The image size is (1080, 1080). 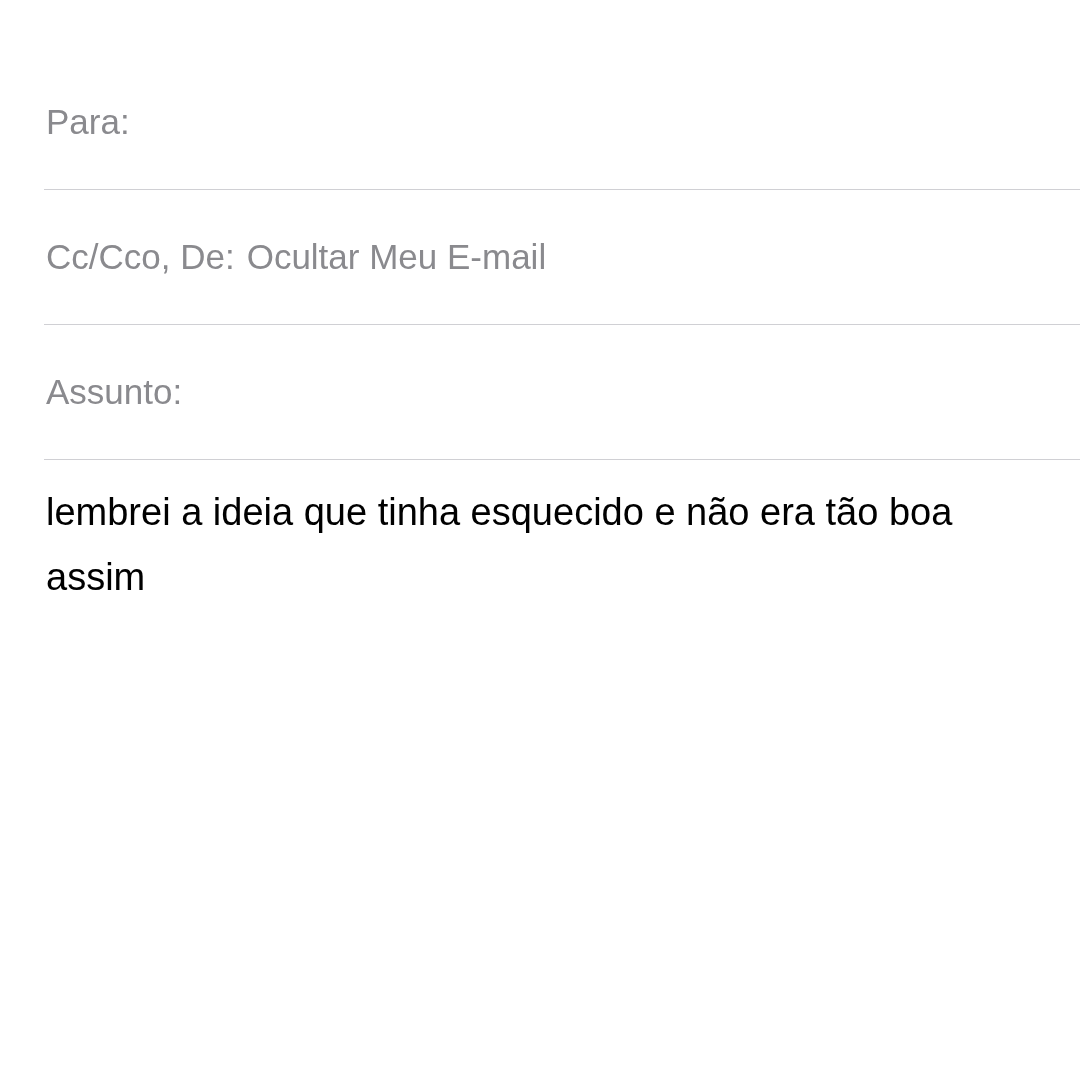 What do you see at coordinates (88, 122) in the screenshot?
I see `field-label: Para:` at bounding box center [88, 122].